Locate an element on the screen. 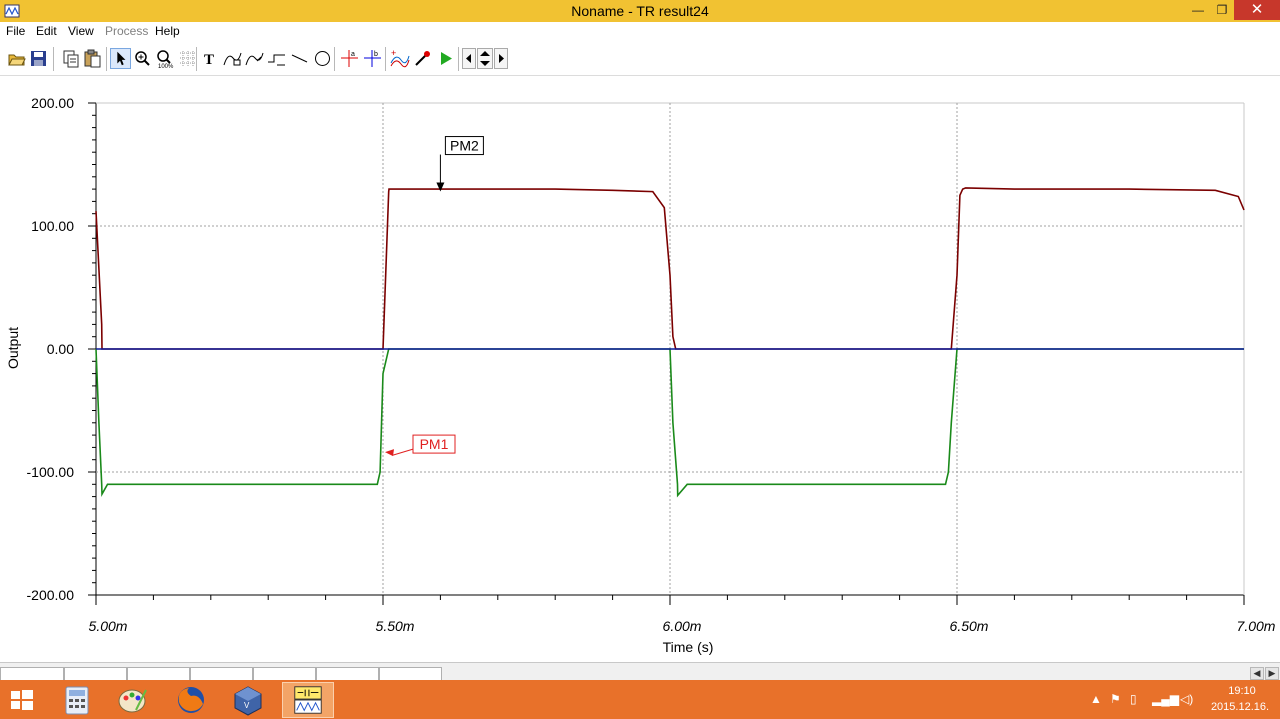 The image size is (1280, 719). menu-edit: Edit is located at coordinates (46, 31).